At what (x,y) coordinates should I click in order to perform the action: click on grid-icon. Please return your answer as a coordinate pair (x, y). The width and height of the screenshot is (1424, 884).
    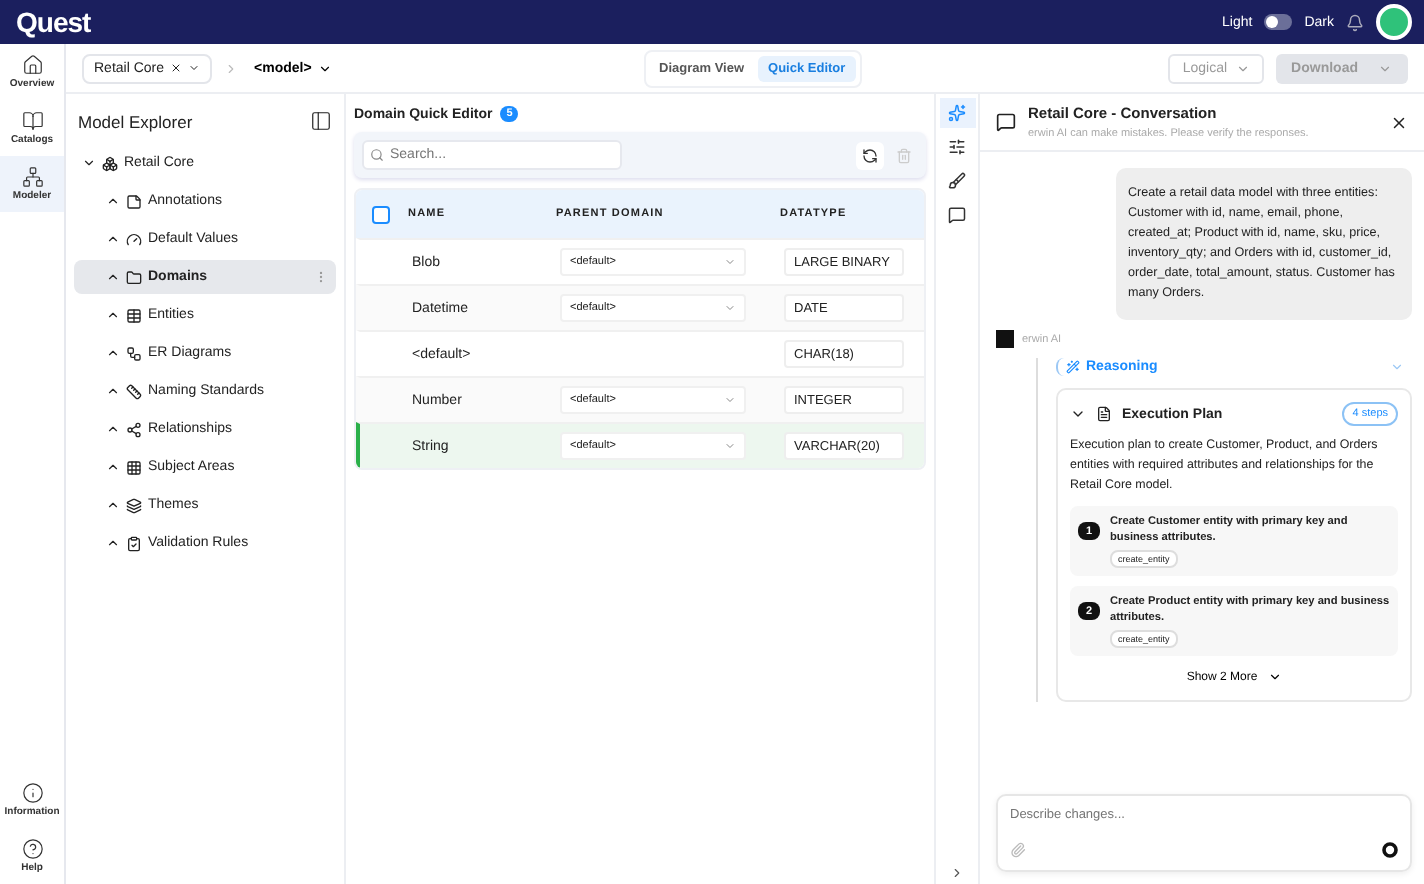
    Looking at the image, I should click on (134, 467).